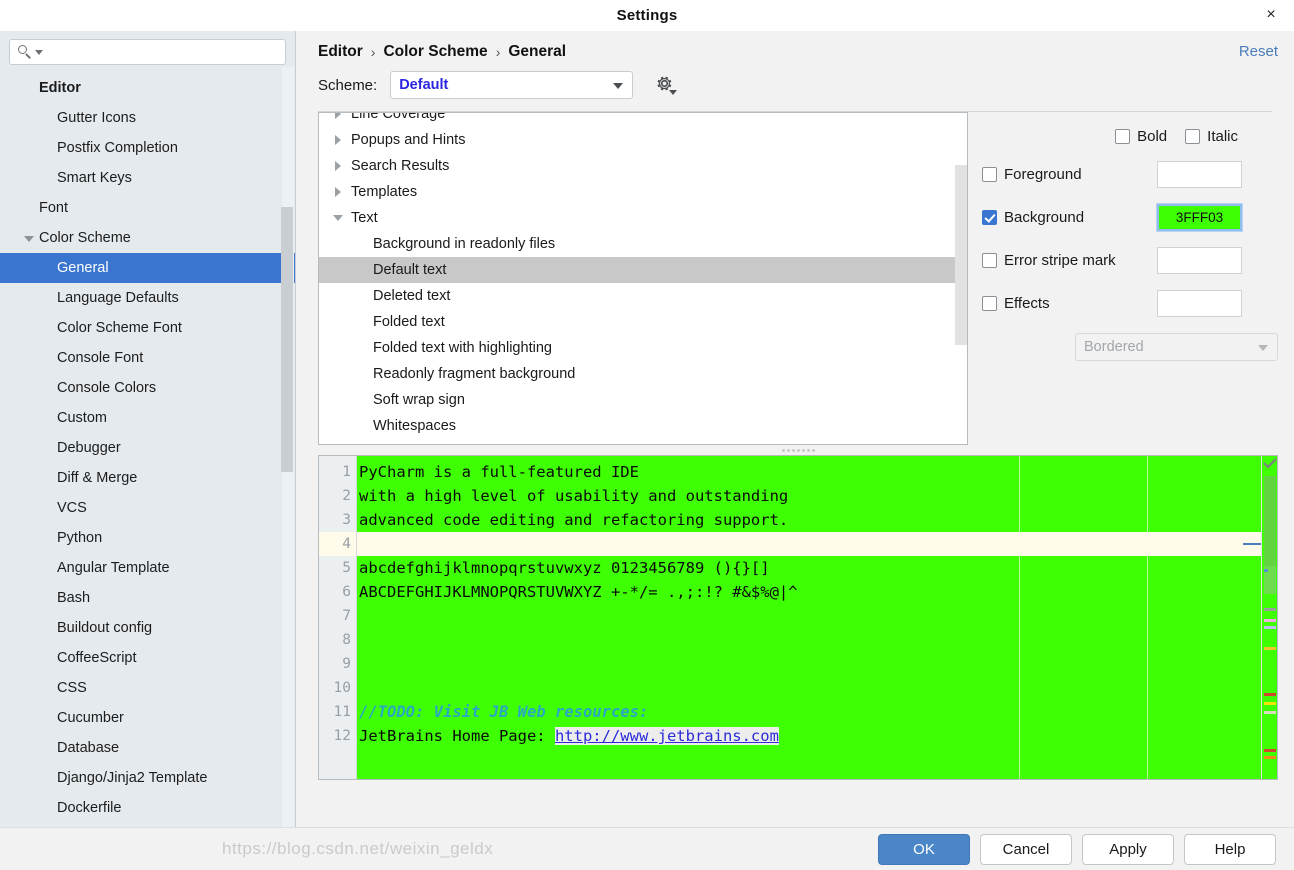 The image size is (1294, 870). I want to click on editor-line: PyCharm is a full-featured IDE, so click(809, 472).